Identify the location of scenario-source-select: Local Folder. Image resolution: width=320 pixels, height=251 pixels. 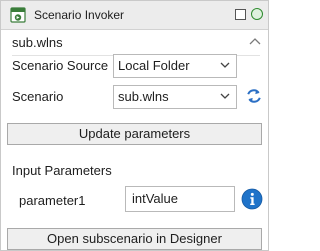
(175, 66).